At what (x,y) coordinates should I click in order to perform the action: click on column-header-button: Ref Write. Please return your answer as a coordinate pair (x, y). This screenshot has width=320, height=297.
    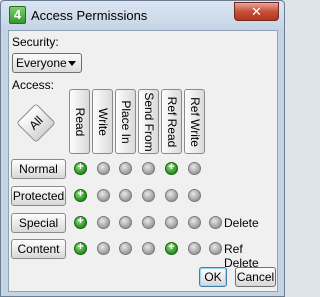
    Looking at the image, I should click on (194, 121).